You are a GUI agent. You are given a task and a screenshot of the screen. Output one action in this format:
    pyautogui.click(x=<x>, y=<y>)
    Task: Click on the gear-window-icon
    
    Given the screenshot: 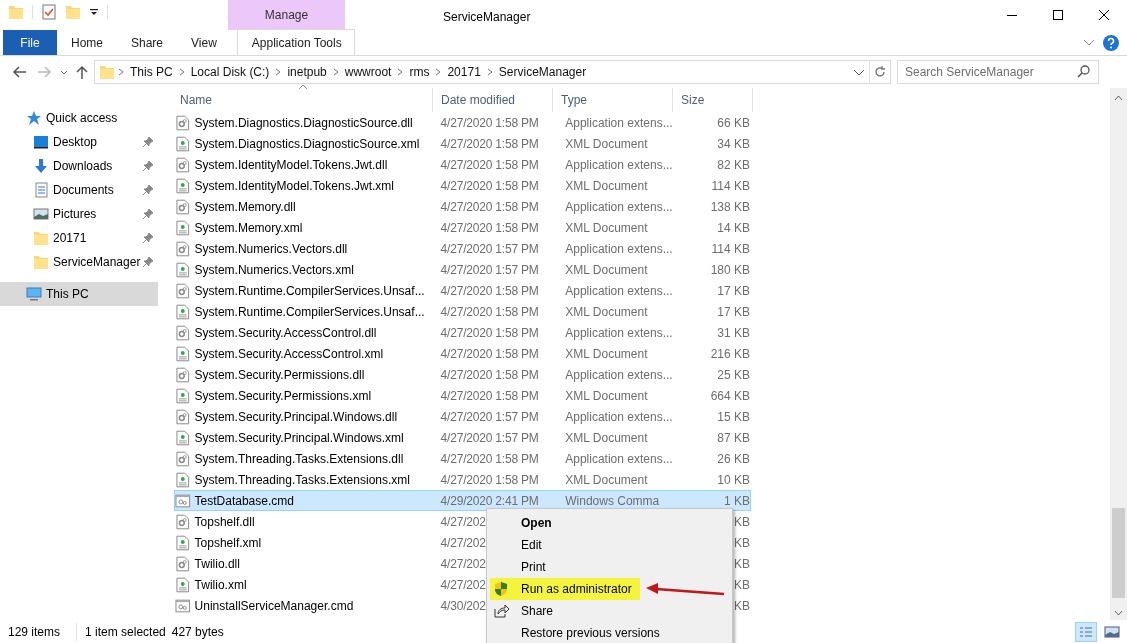 What is the action you would take?
    pyautogui.click(x=183, y=500)
    